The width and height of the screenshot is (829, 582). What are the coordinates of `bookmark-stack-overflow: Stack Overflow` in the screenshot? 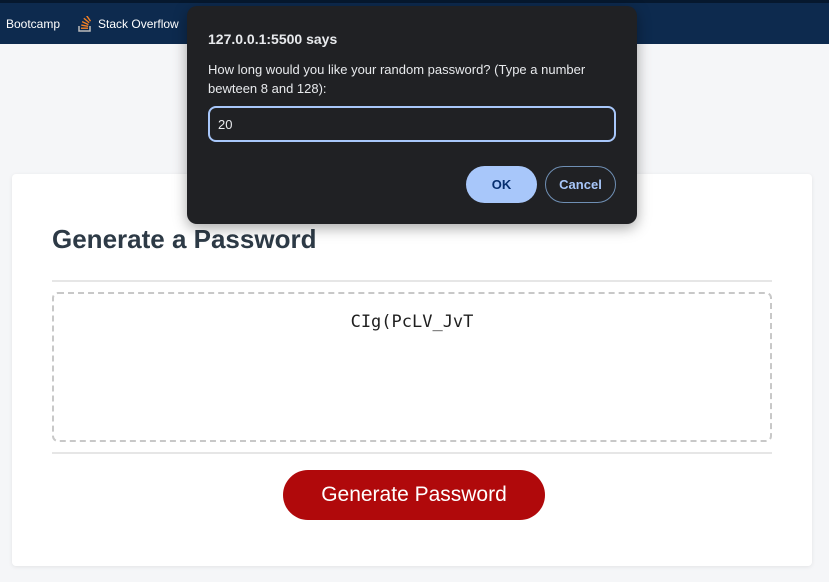 It's located at (128, 23).